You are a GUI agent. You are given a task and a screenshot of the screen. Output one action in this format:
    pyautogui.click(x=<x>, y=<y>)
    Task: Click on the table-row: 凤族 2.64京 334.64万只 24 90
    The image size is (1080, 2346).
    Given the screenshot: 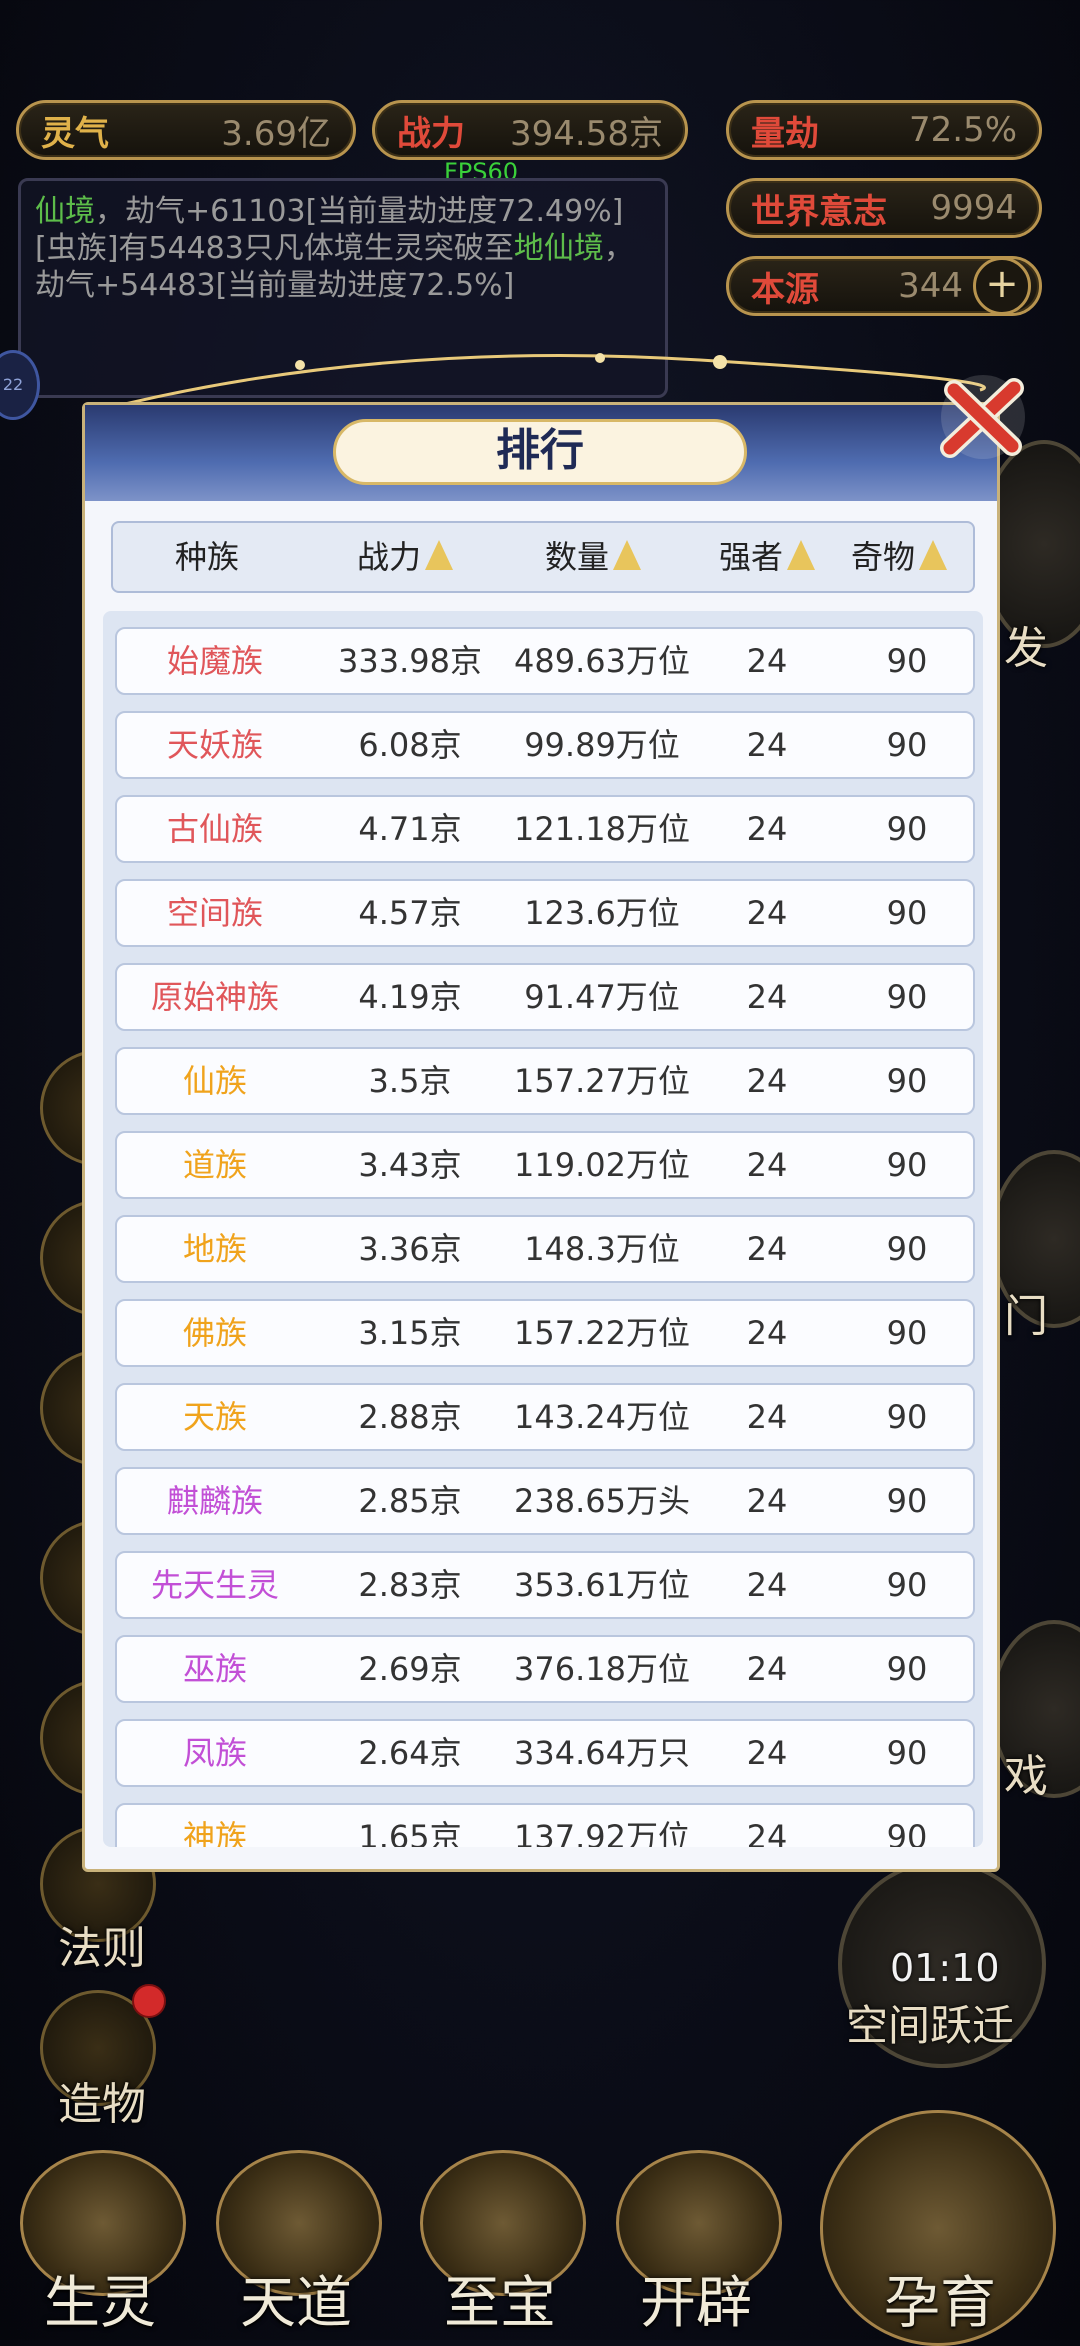 What is the action you would take?
    pyautogui.click(x=545, y=1753)
    